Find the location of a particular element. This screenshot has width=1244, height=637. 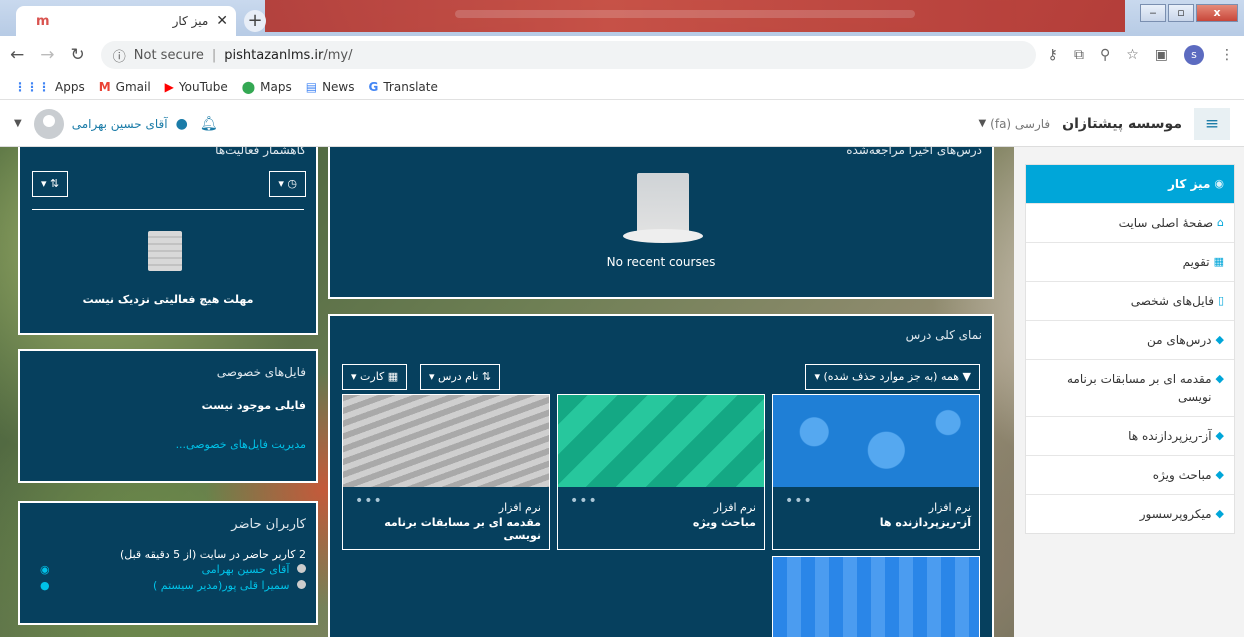

messages-icon: ● is located at coordinates (182, 124).